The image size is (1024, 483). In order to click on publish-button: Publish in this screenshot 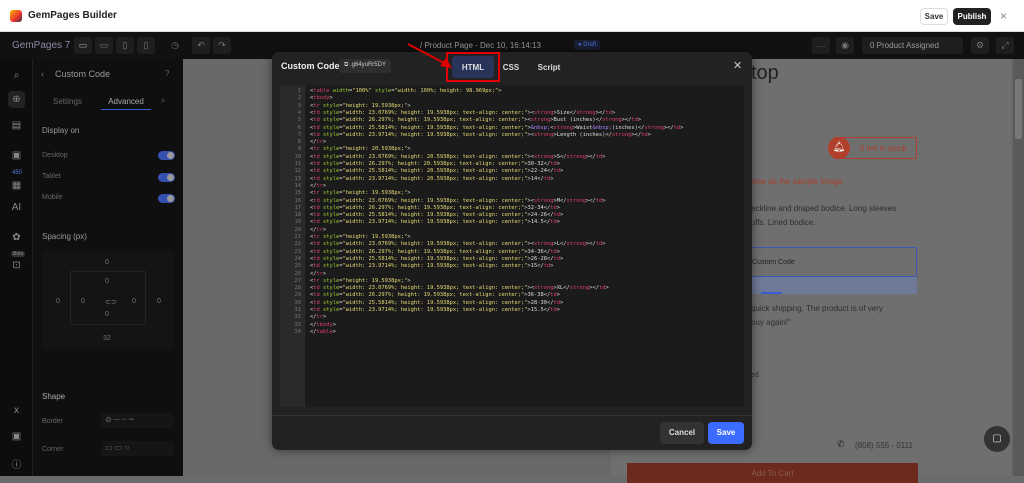, I will do `click(972, 16)`.